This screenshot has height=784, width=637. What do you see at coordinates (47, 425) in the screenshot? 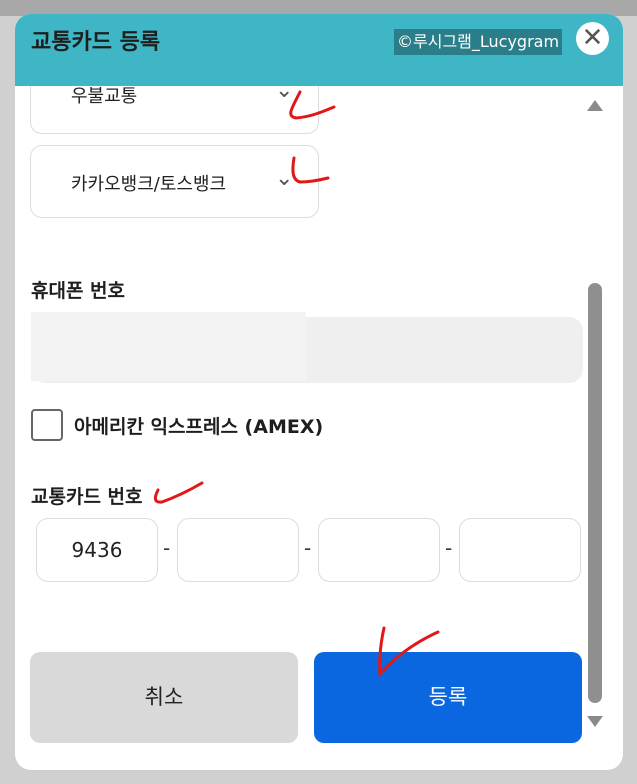
I see `amex-checkbox` at bounding box center [47, 425].